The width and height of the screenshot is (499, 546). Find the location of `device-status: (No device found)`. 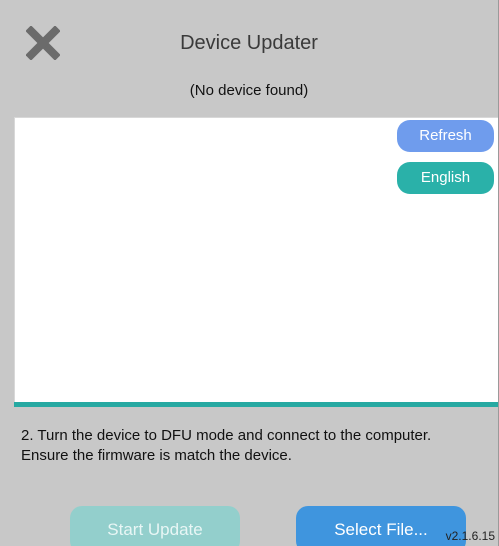

device-status: (No device found) is located at coordinates (249, 90).